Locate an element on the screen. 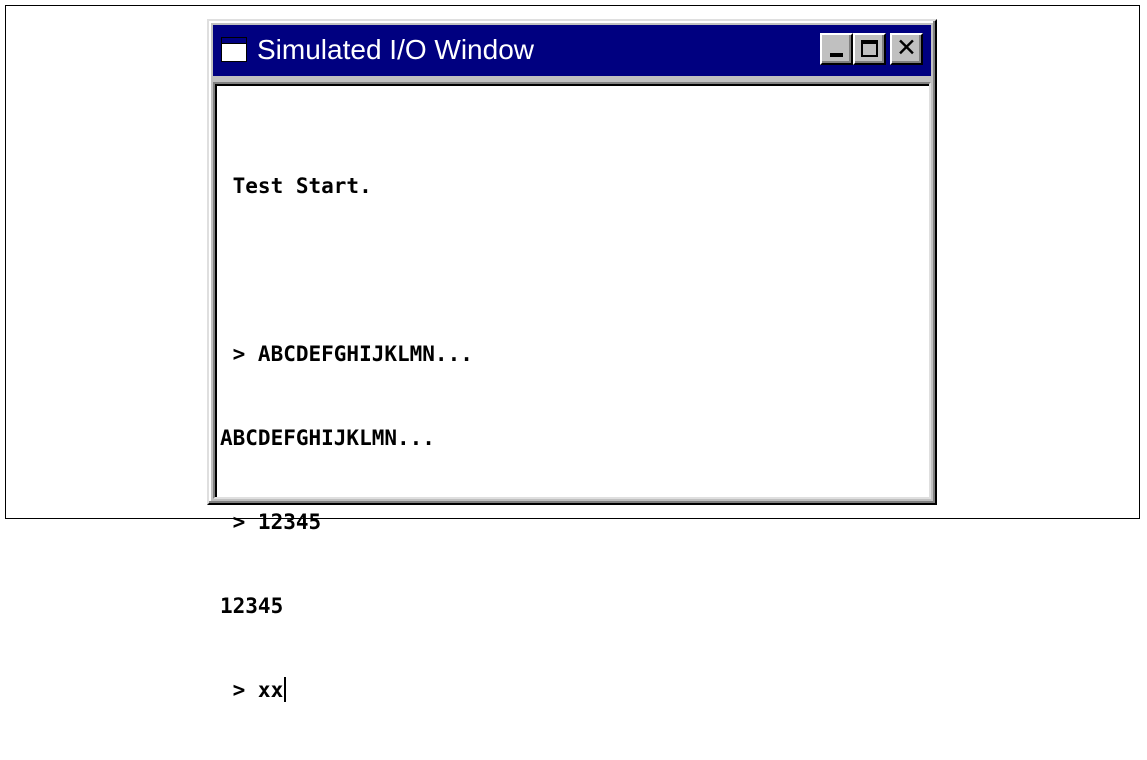 This screenshot has width=1147, height=760. console-line: Test Start. is located at coordinates (296, 186).